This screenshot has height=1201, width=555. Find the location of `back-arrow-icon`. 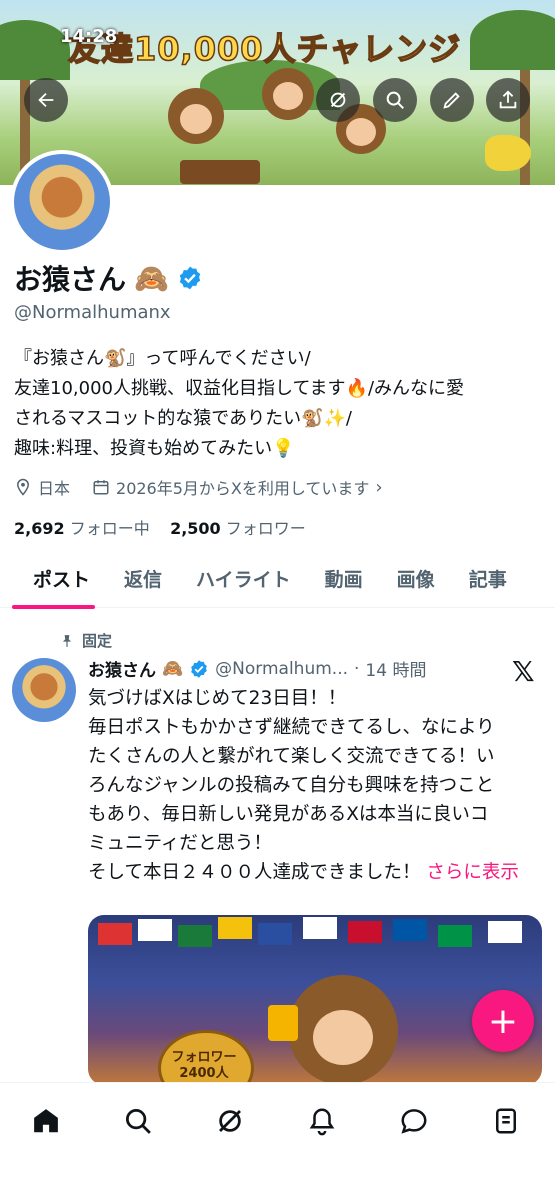

back-arrow-icon is located at coordinates (46, 100).